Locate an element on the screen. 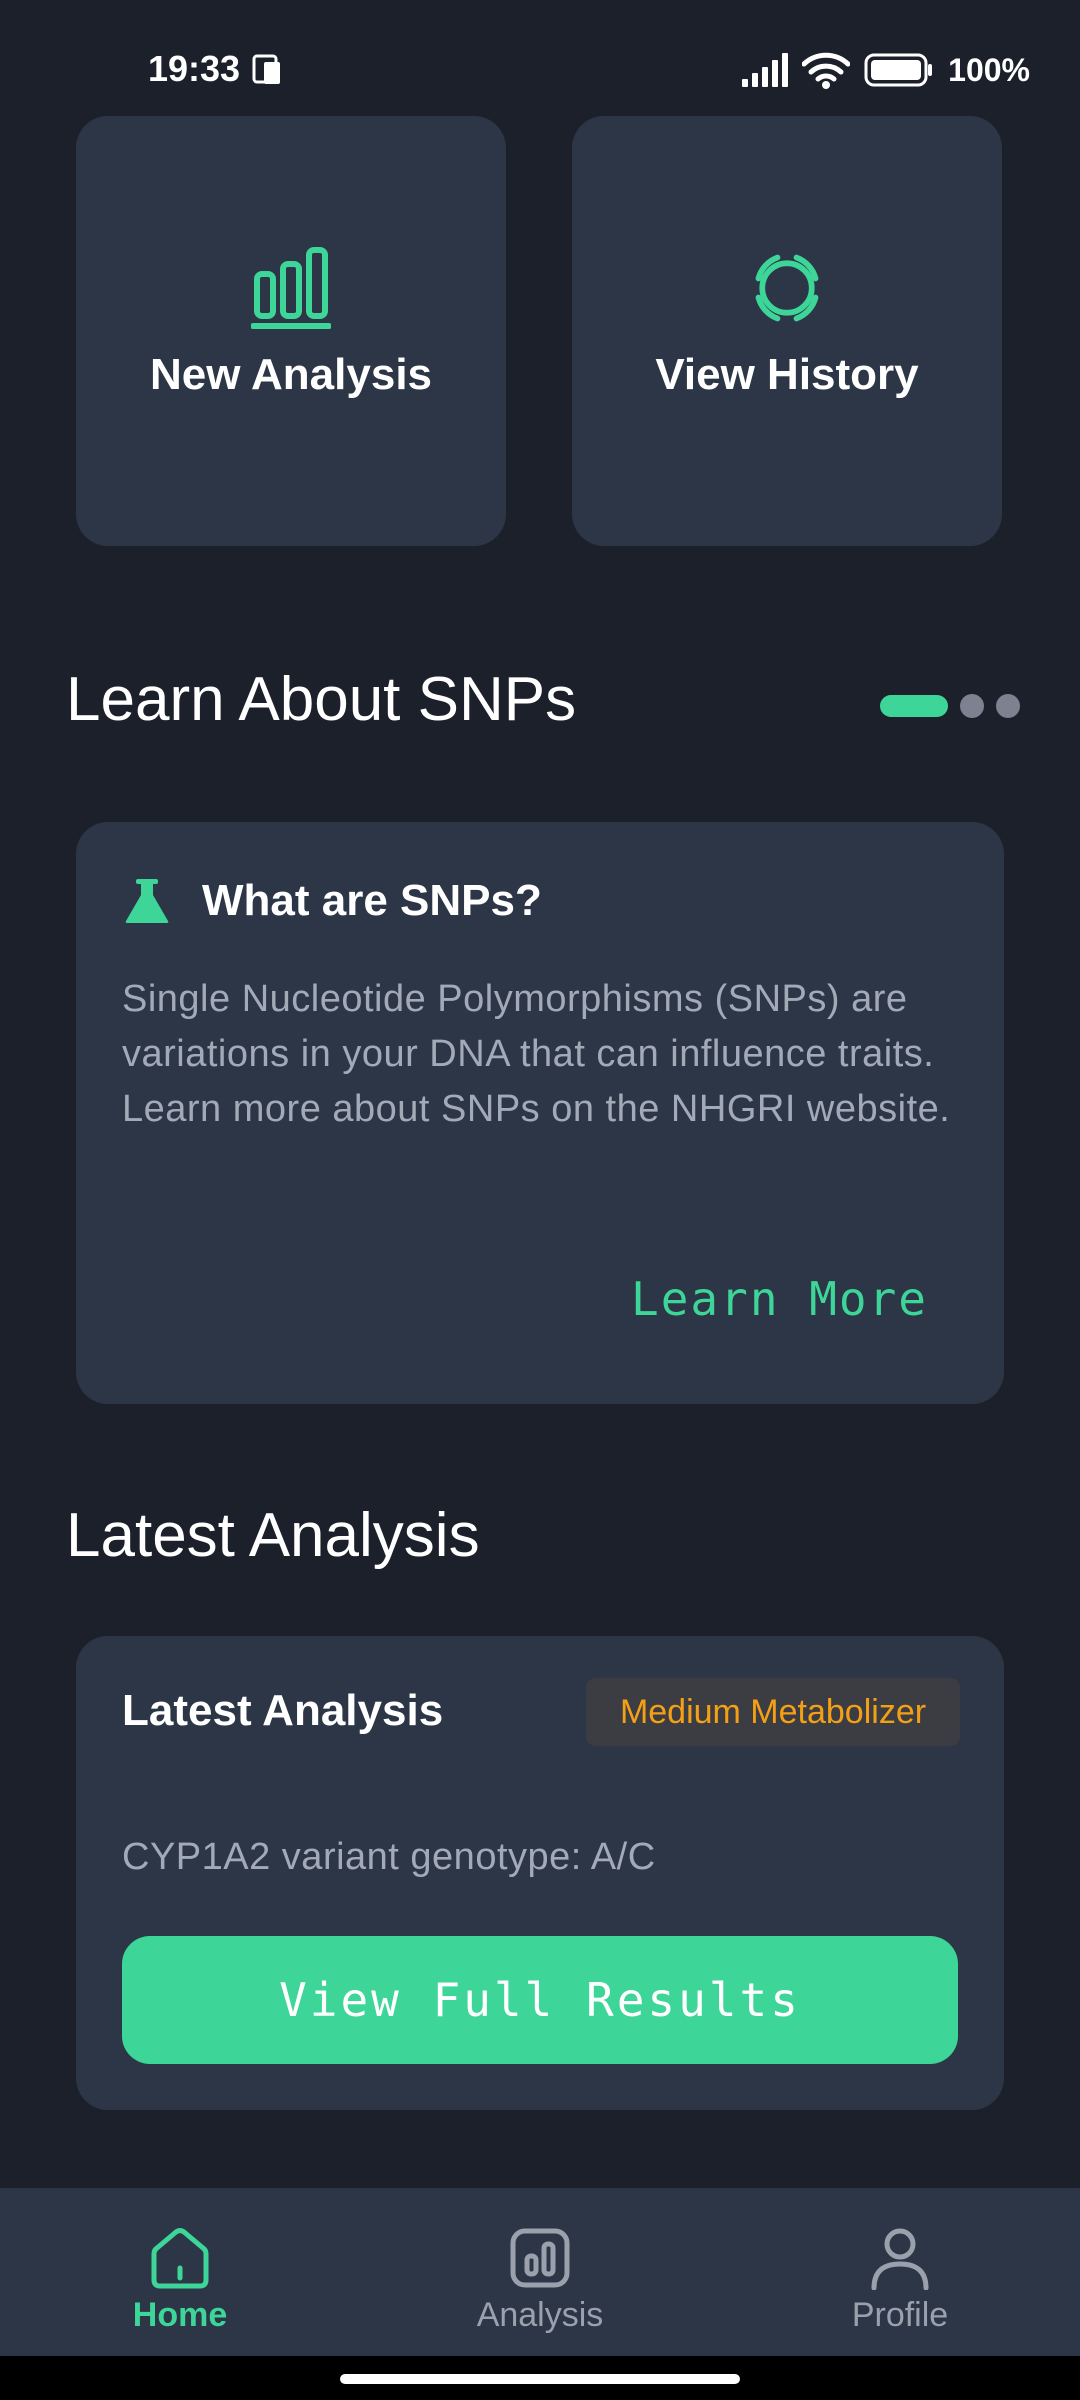  nav-label-profile: Profile is located at coordinates (900, 2315).